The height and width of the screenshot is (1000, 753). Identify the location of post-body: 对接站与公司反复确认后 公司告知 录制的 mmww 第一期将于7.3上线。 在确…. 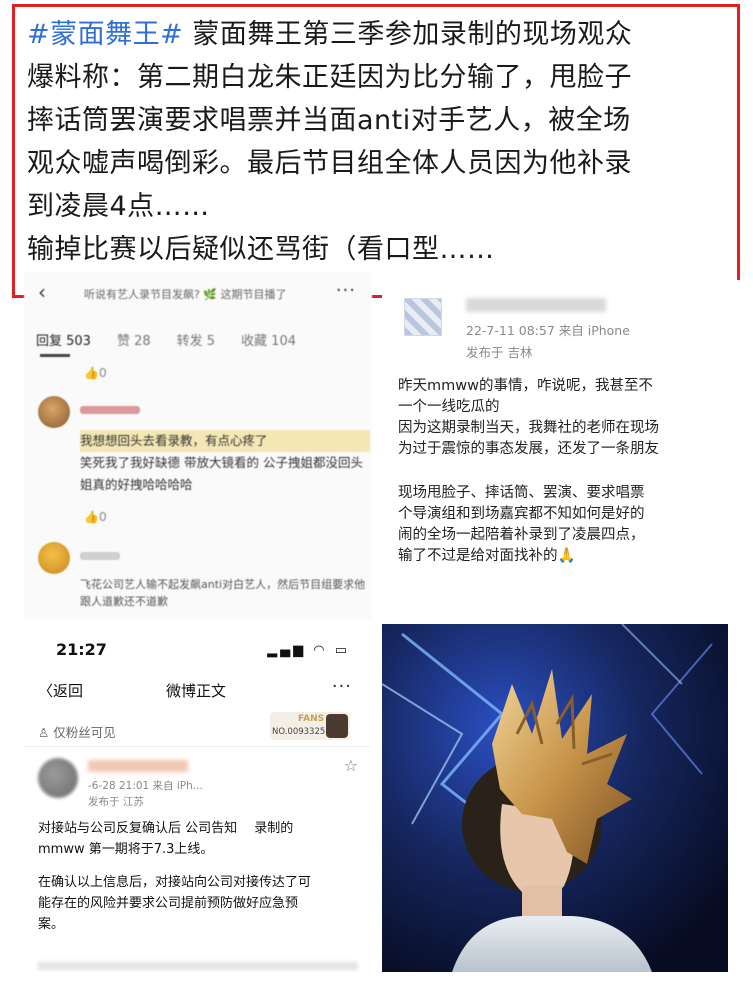
(175, 876).